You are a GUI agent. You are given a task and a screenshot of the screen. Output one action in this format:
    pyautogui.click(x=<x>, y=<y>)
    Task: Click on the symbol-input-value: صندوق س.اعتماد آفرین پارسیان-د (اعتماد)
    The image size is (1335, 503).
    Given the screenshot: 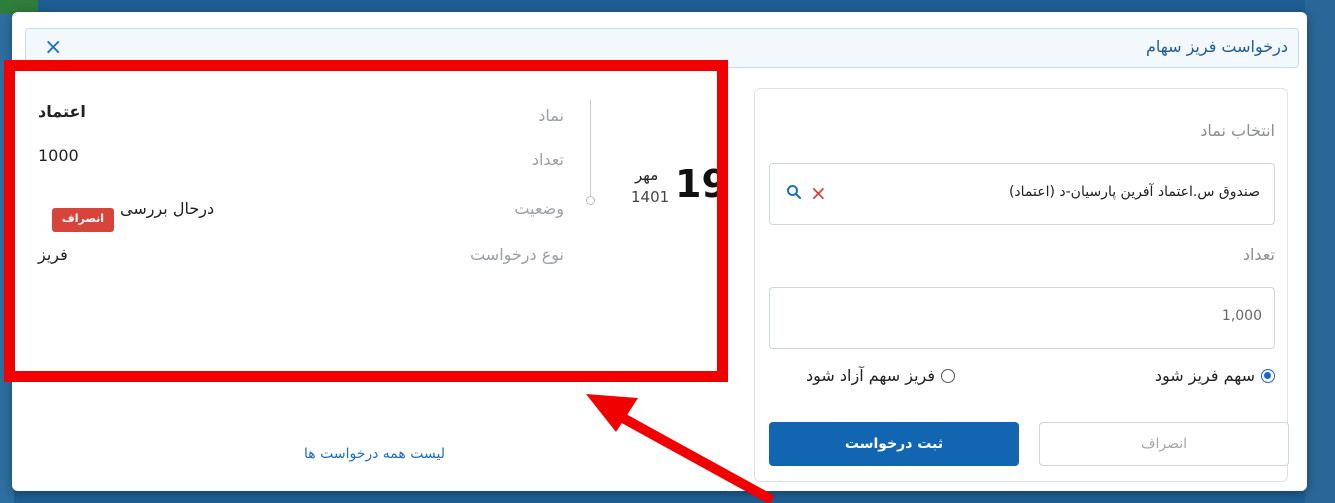 What is the action you would take?
    pyautogui.click(x=1134, y=192)
    